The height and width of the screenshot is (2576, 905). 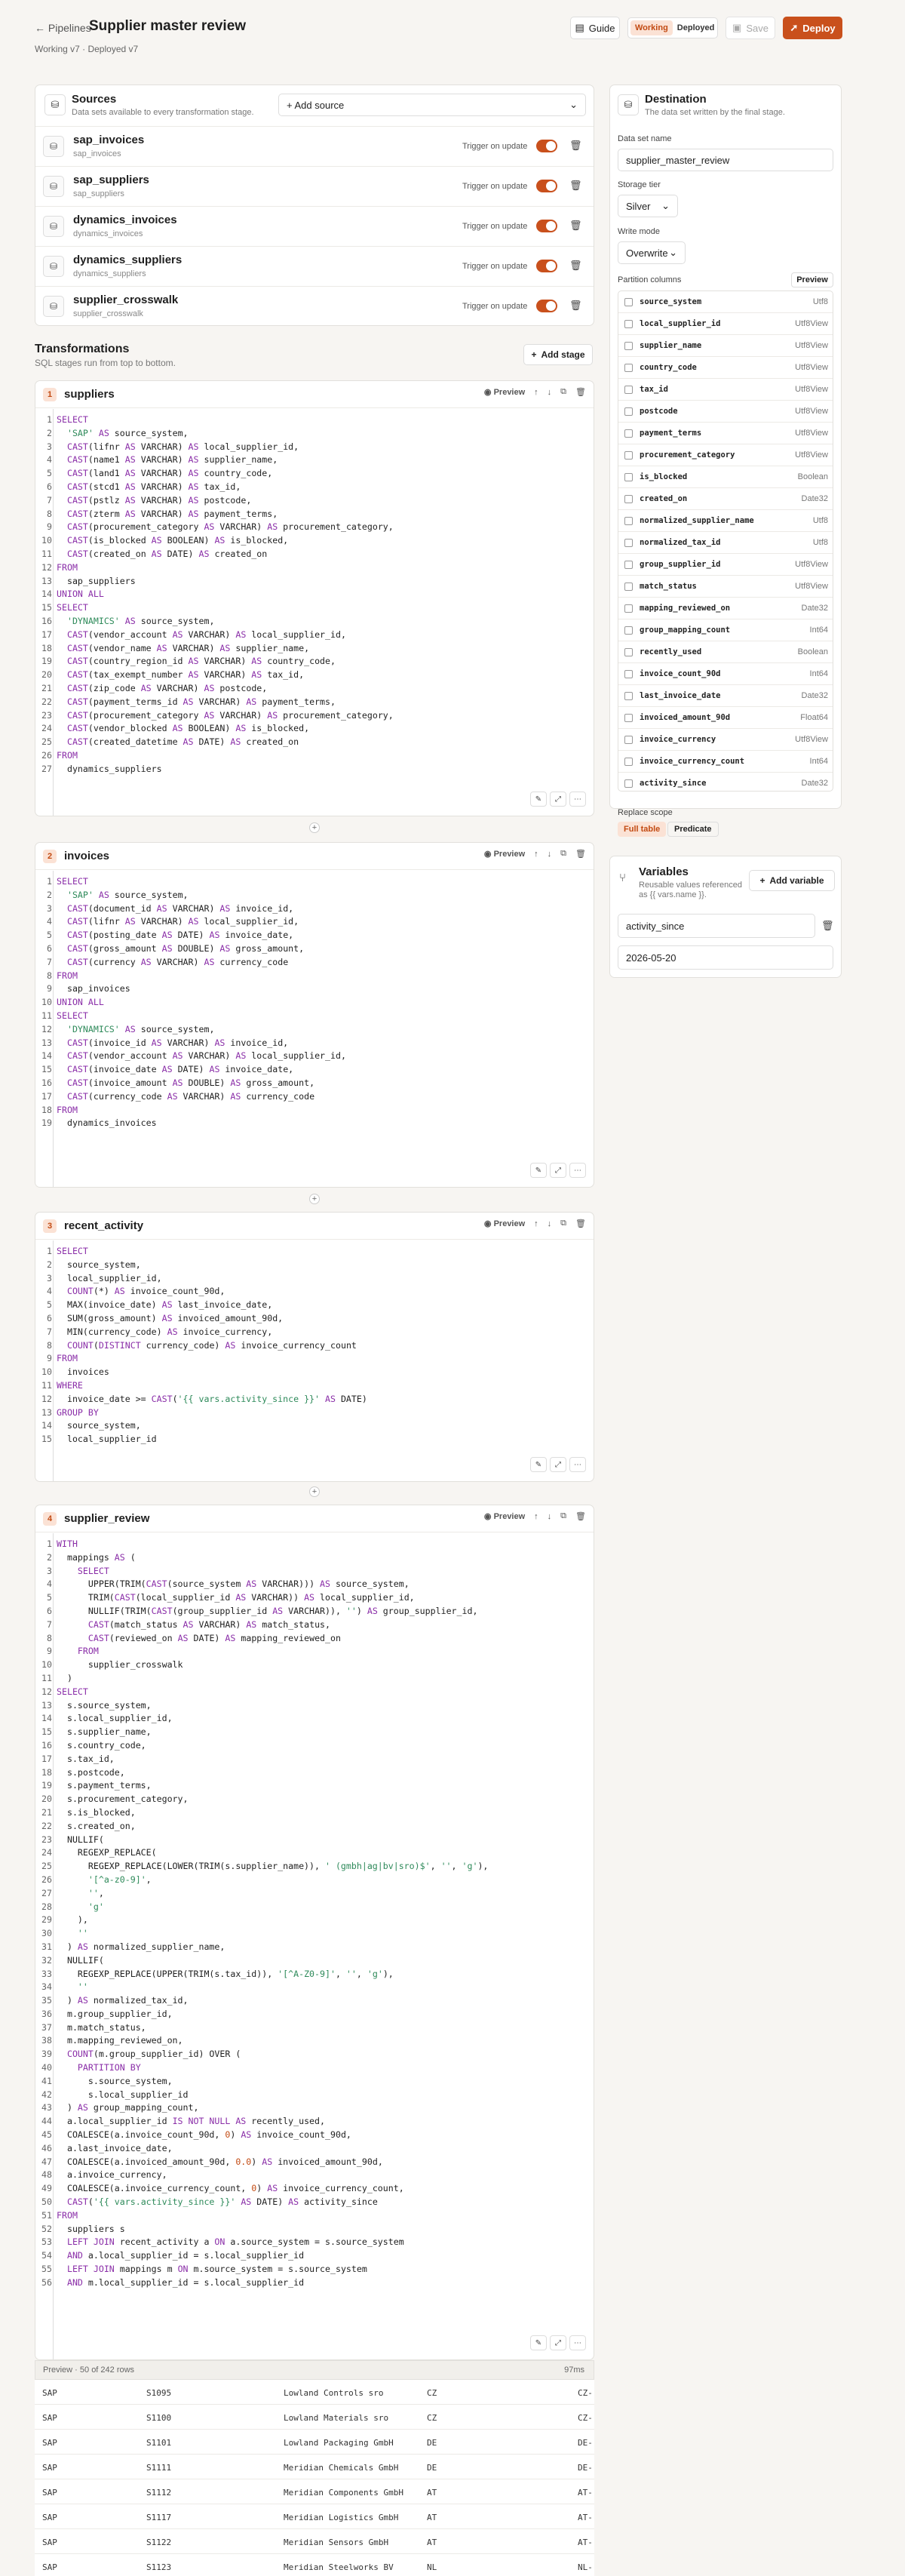 What do you see at coordinates (558, 354) in the screenshot?
I see `add-stage-button: + Add stage` at bounding box center [558, 354].